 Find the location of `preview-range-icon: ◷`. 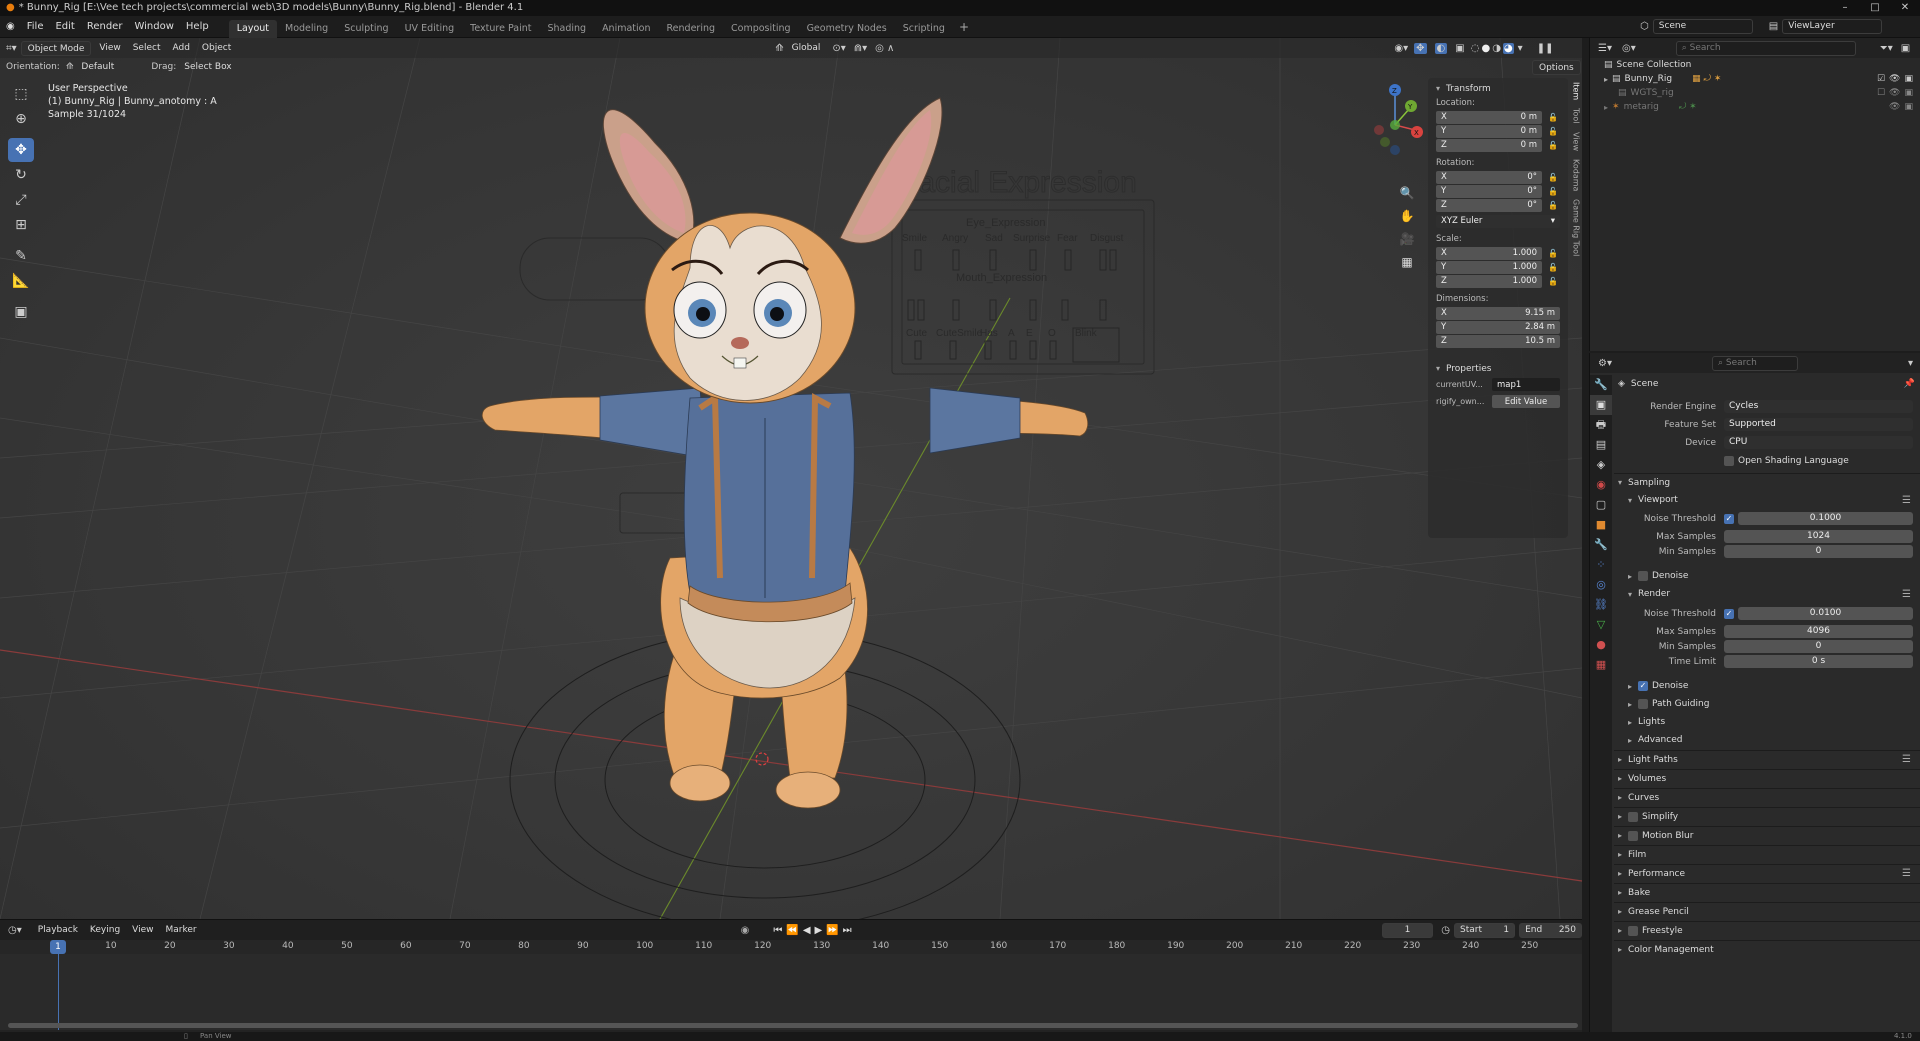

preview-range-icon: ◷ is located at coordinates (1445, 930).